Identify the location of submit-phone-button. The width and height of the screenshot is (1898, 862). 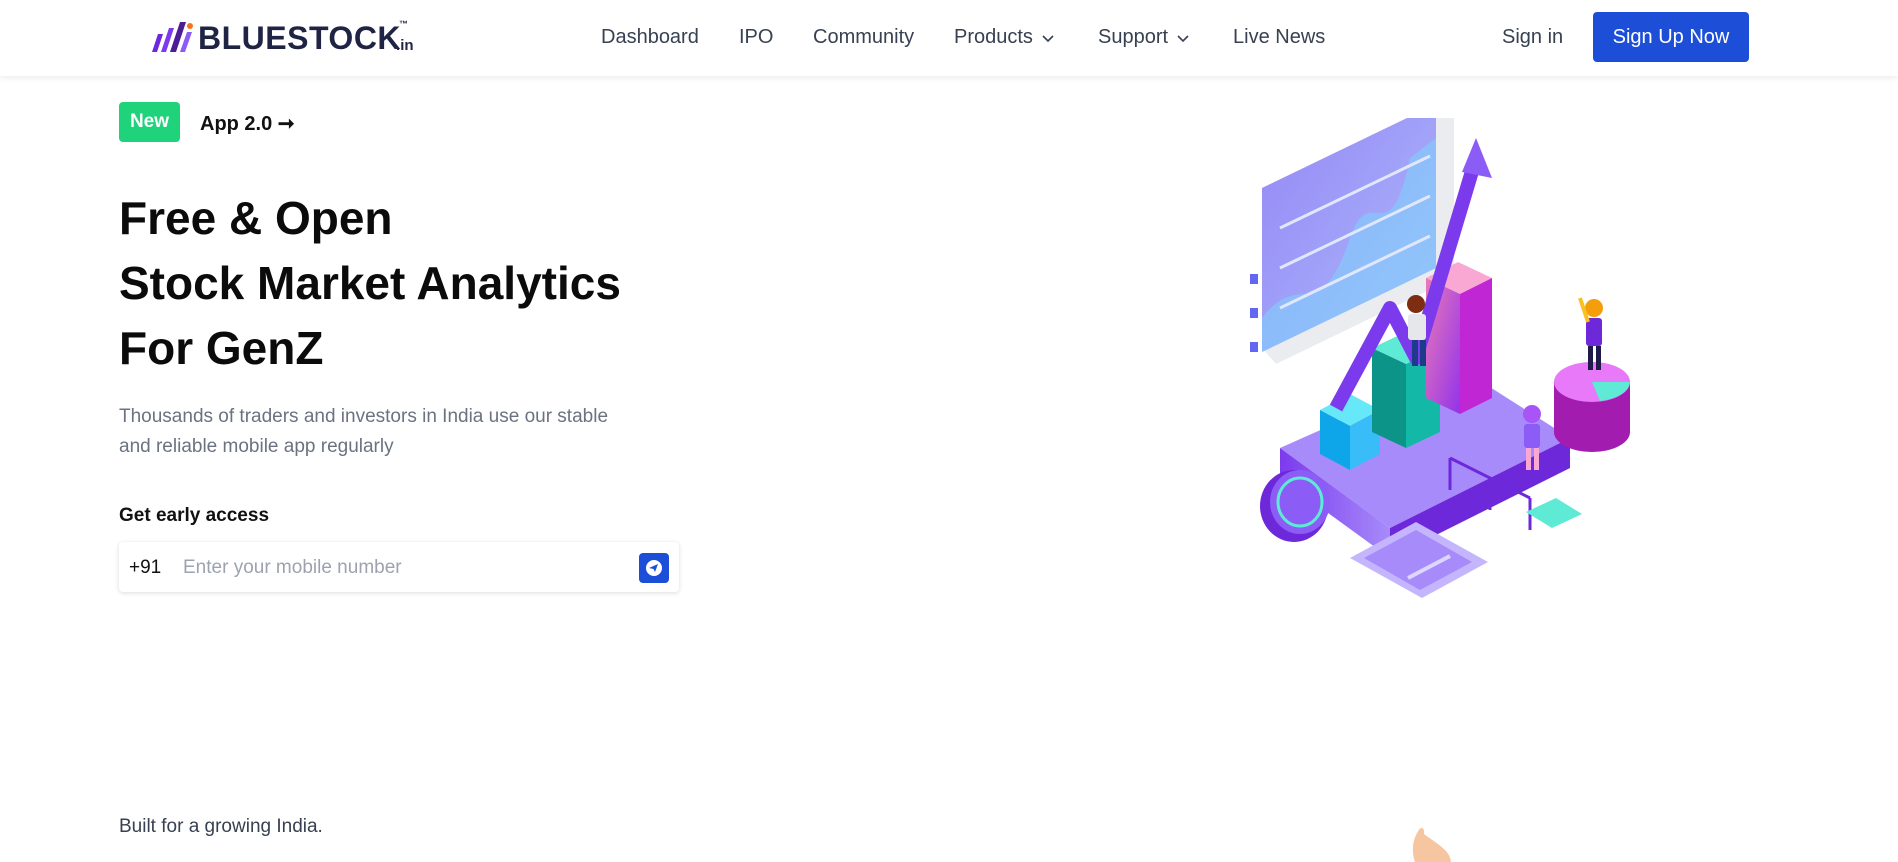
(654, 568).